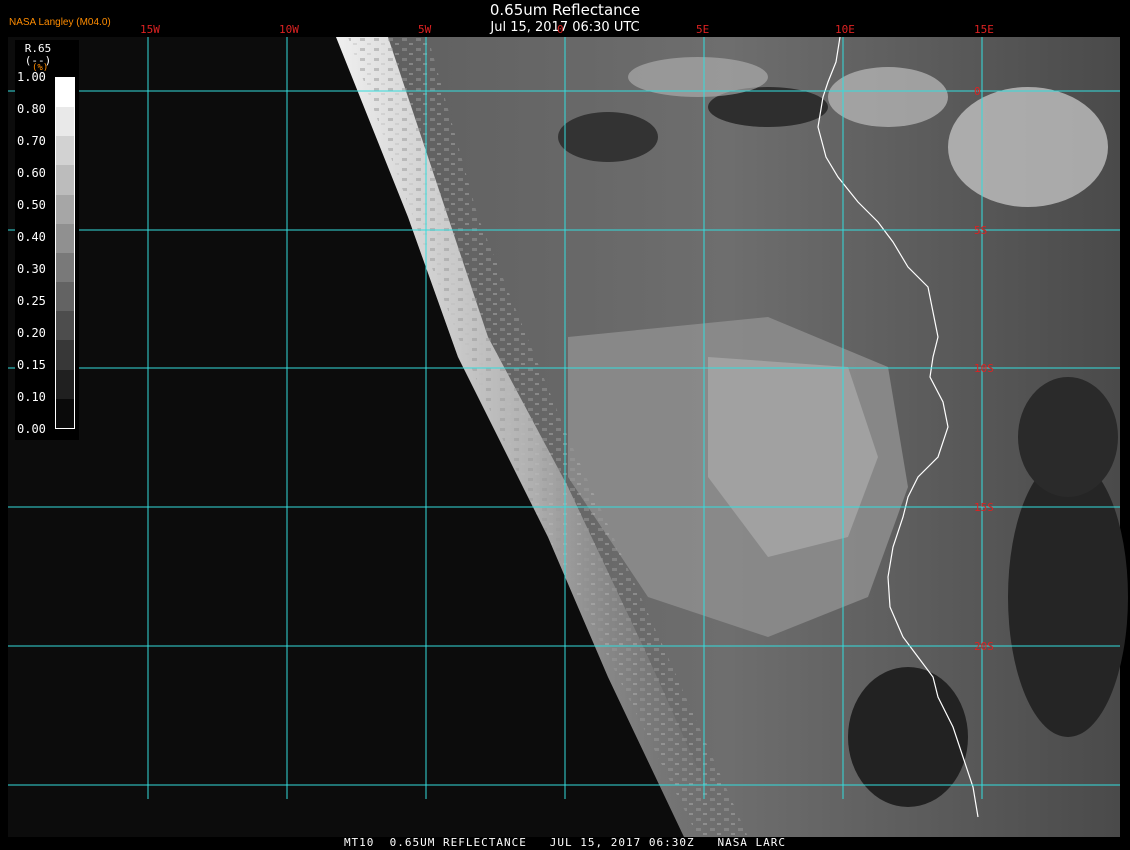 The width and height of the screenshot is (1130, 850). Describe the element at coordinates (31, 397) in the screenshot. I see `legend-tick: 0.10` at that location.